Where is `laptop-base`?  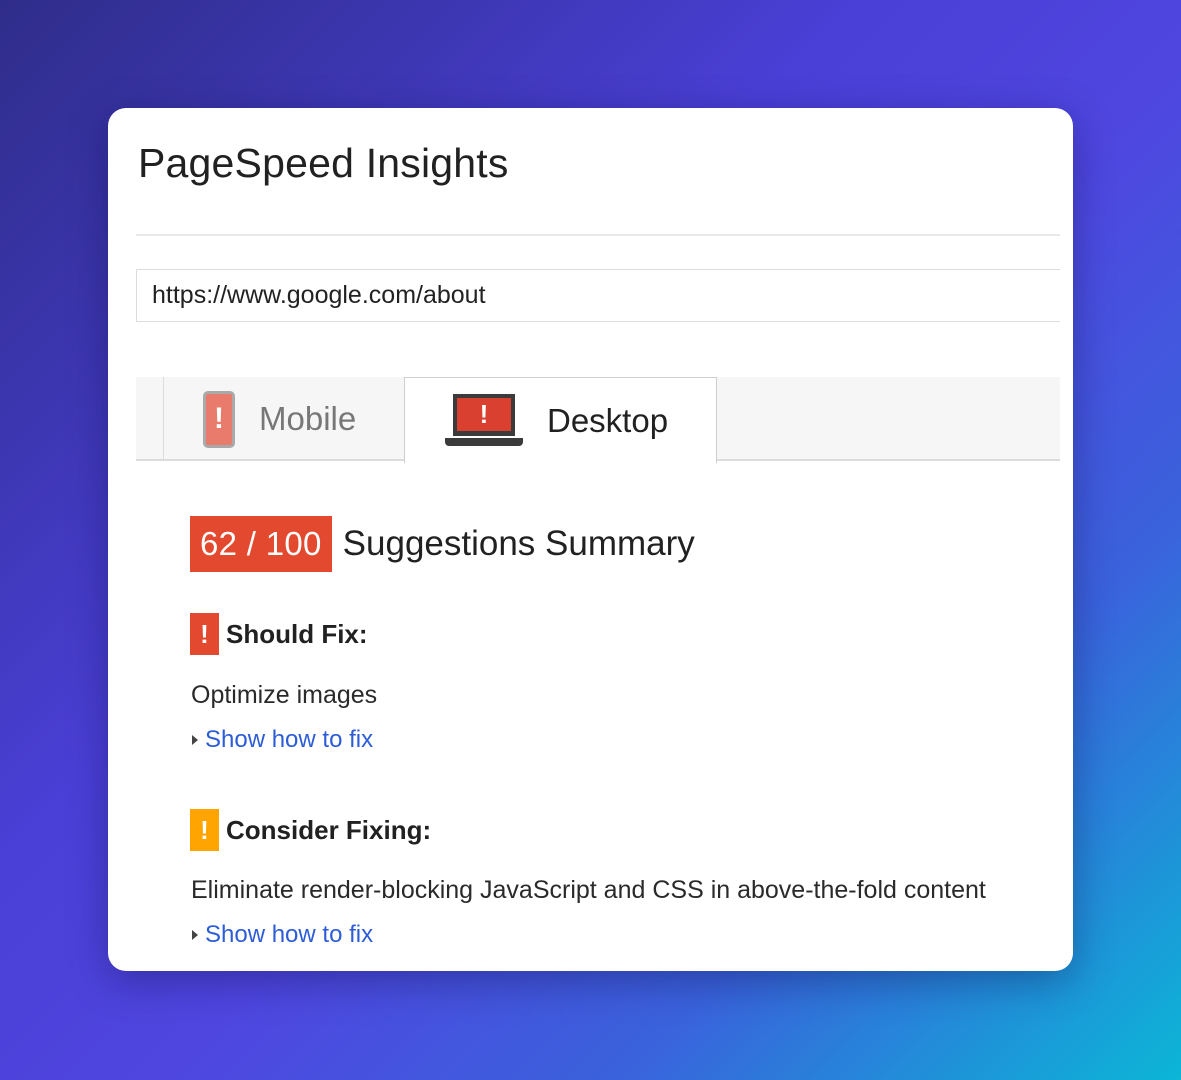 laptop-base is located at coordinates (484, 441).